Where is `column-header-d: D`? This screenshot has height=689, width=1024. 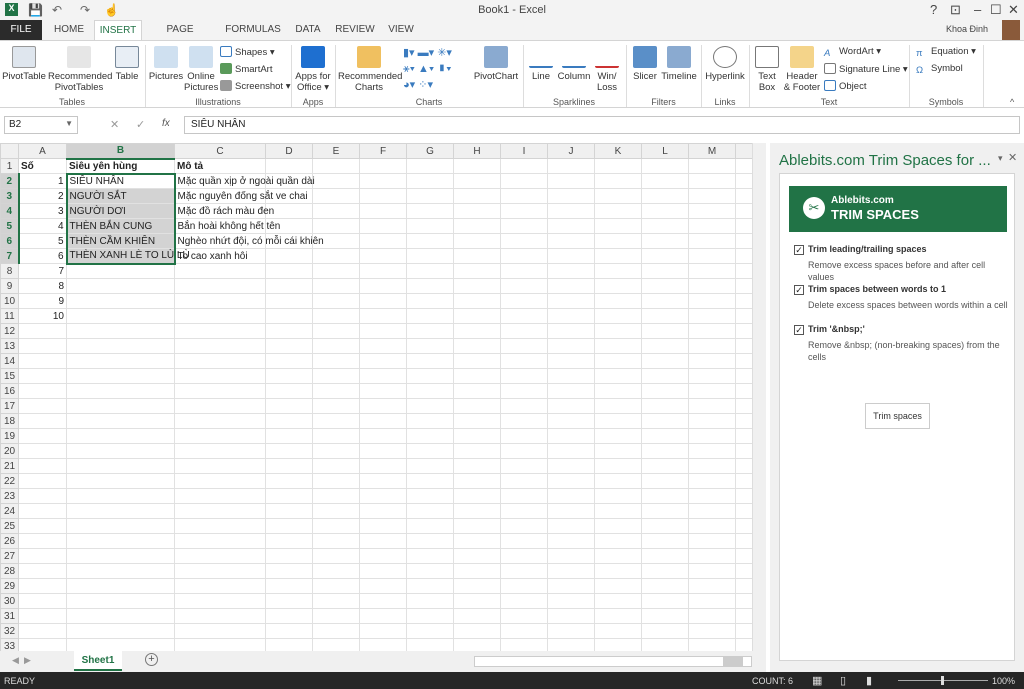
column-header-d: D is located at coordinates (289, 151).